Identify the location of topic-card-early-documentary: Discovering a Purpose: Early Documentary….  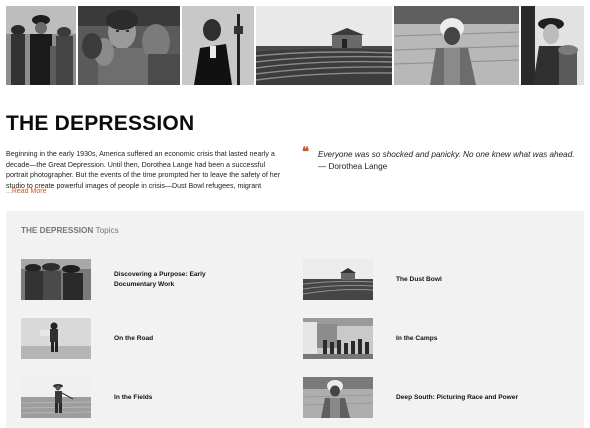
(130, 279).